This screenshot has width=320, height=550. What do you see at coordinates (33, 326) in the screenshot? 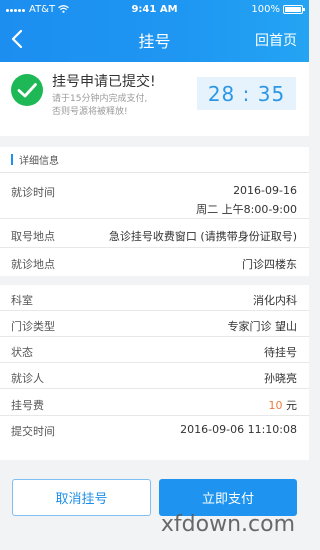
I see `row-label: 门诊类型` at bounding box center [33, 326].